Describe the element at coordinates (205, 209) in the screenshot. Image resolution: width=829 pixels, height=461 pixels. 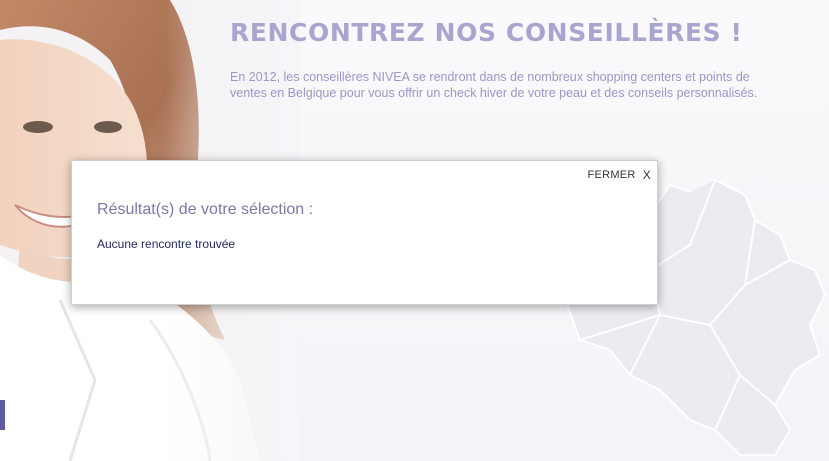
I see `modal-title: Résultat(s) de votre sélection :` at that location.